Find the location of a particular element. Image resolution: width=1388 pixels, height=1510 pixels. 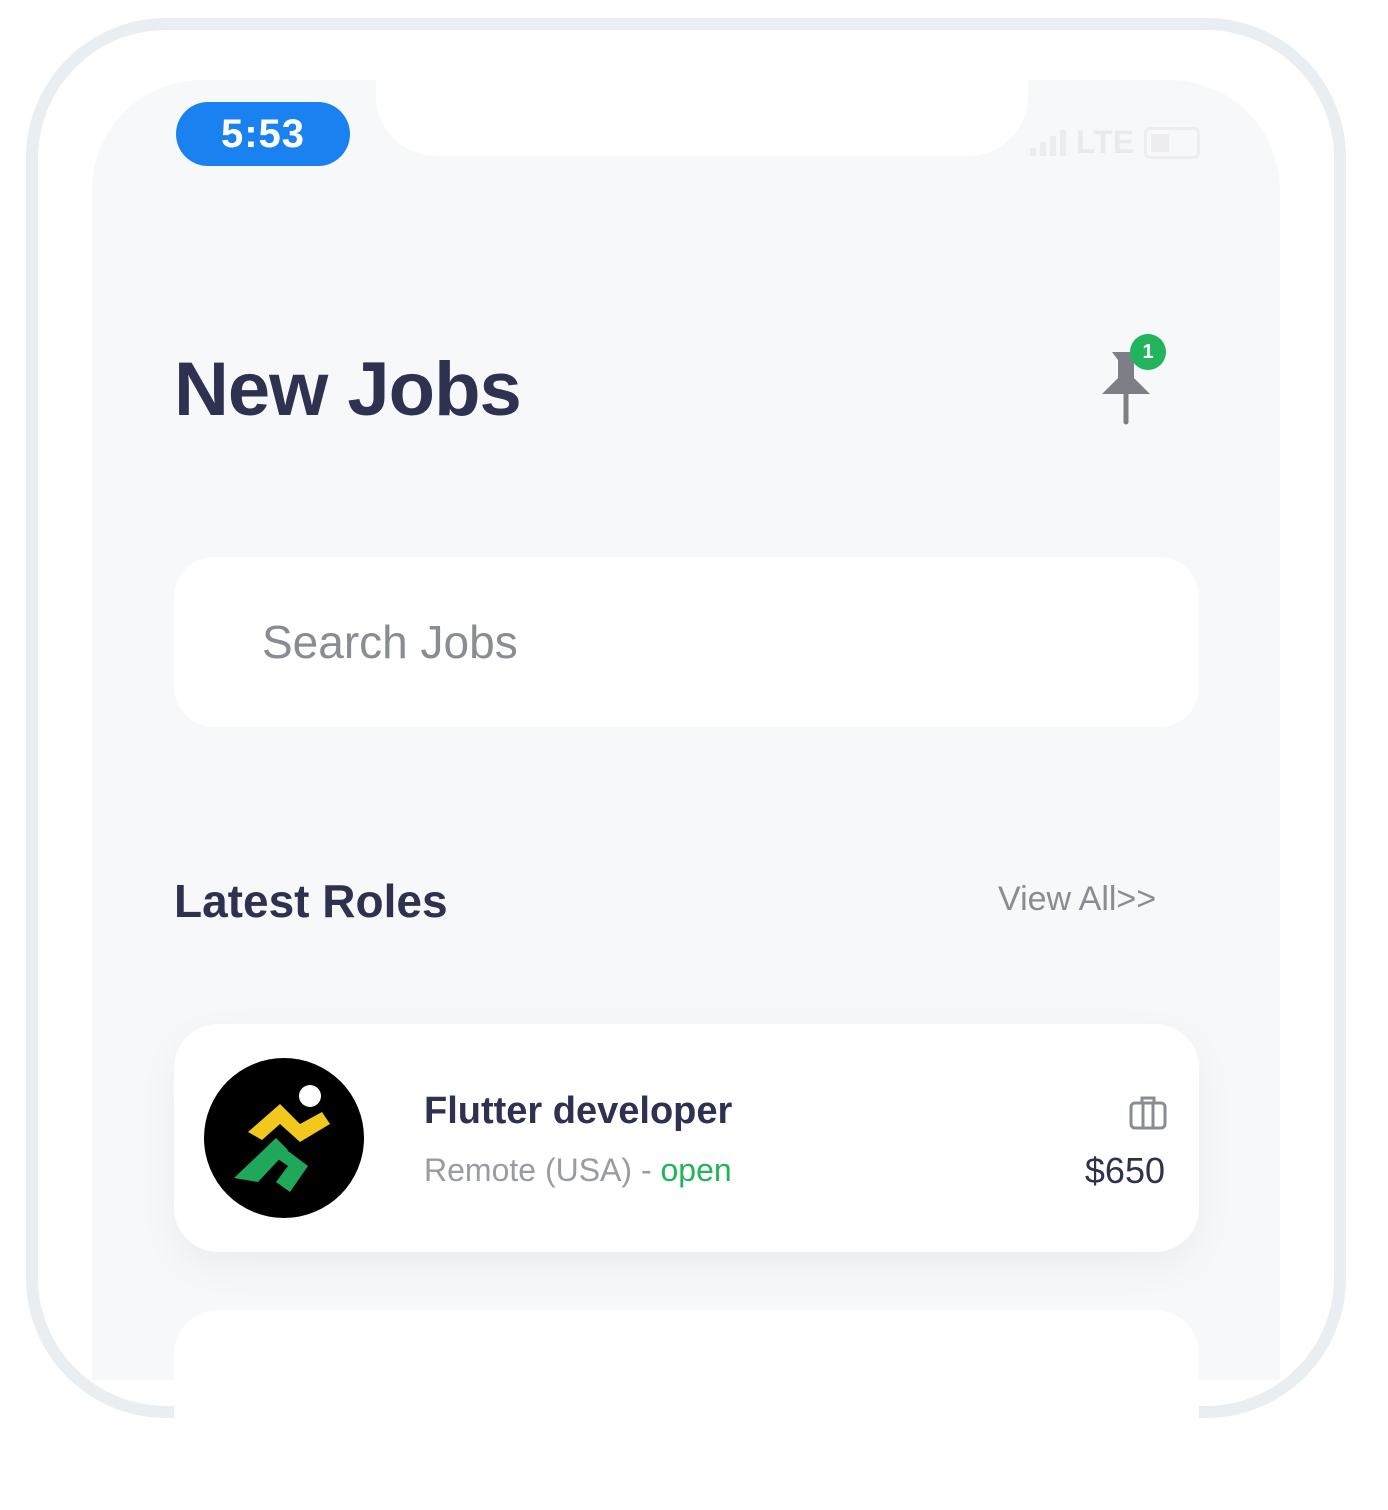

job-status: open is located at coordinates (696, 1170).